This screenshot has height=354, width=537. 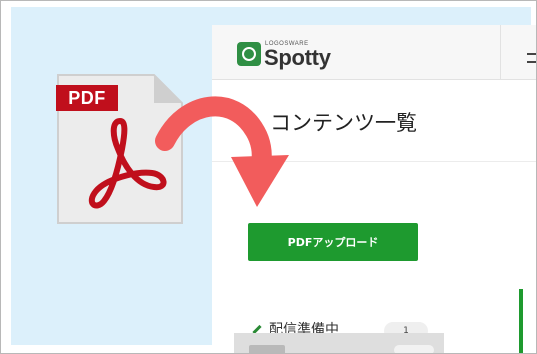 I want to click on top-bar: LOGOSWARE Spotty, so click(x=374, y=52).